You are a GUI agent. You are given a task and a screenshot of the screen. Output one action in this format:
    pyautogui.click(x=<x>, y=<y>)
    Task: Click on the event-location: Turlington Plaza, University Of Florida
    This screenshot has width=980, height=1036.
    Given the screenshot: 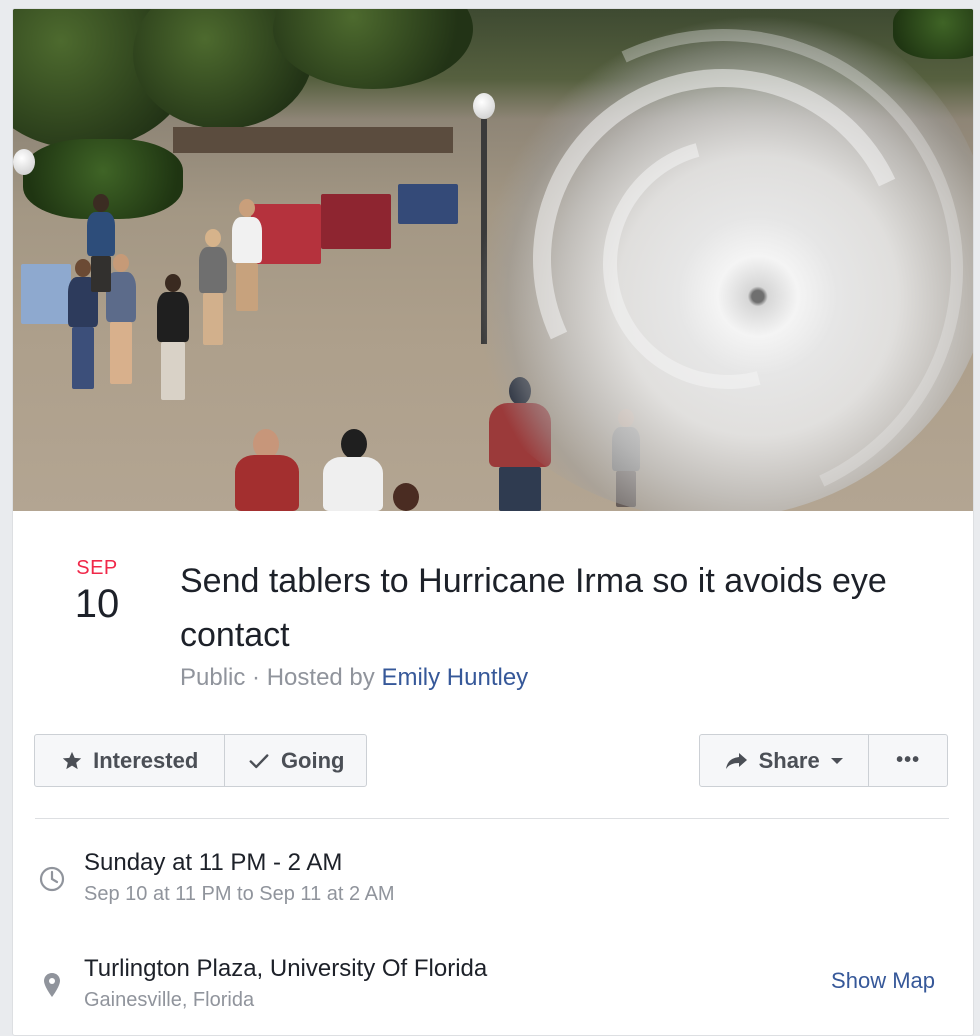 What is the action you would take?
    pyautogui.click(x=285, y=969)
    